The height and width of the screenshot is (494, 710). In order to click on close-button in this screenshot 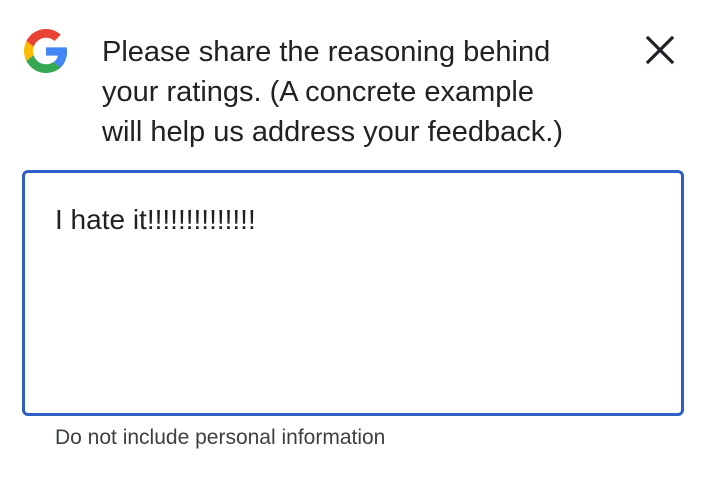, I will do `click(660, 50)`.